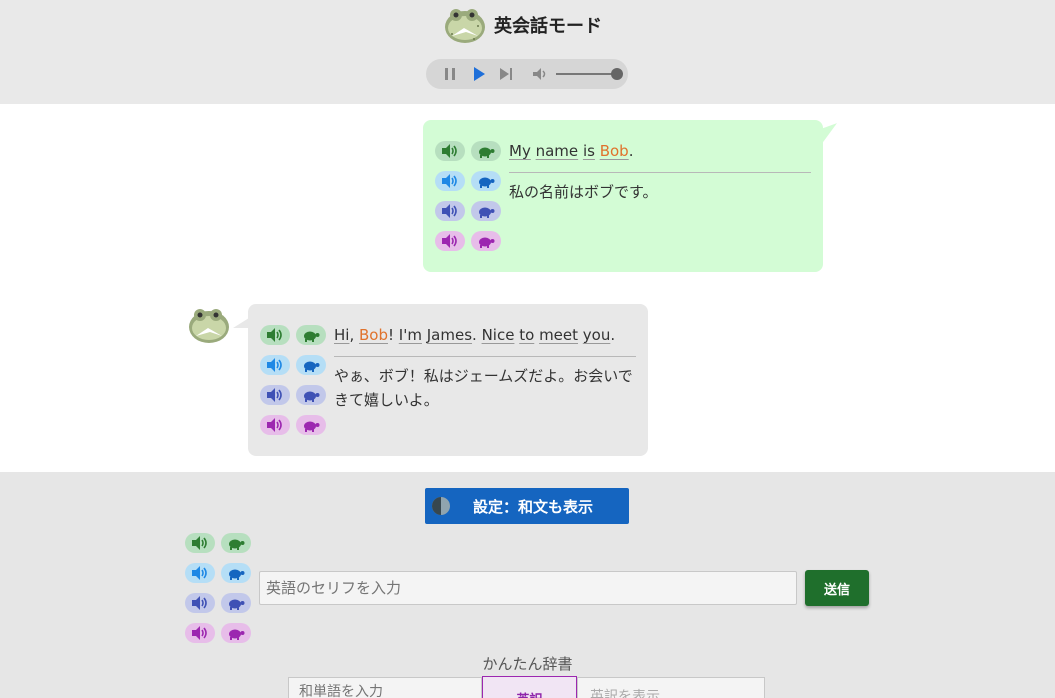 The image size is (1055, 698). I want to click on word-link: meet, so click(558, 335).